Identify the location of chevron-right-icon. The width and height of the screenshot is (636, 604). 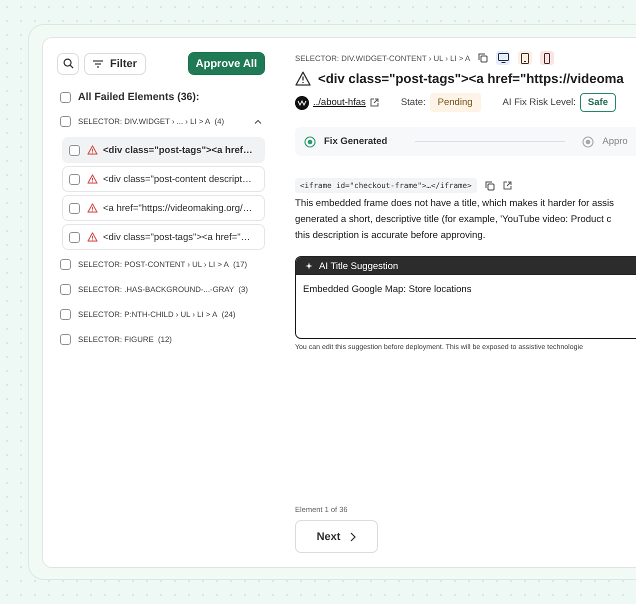
(353, 537).